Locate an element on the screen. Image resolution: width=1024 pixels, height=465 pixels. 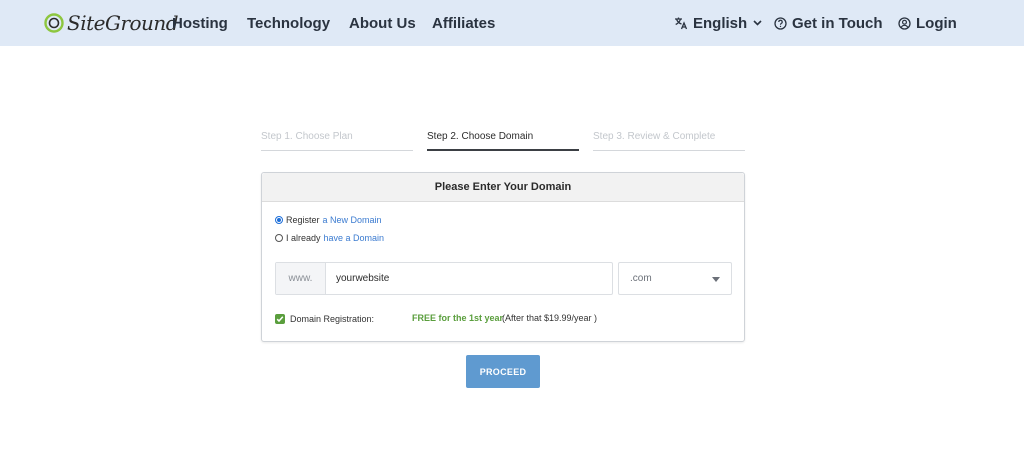
nav-technology-label: Technology is located at coordinates (289, 23).